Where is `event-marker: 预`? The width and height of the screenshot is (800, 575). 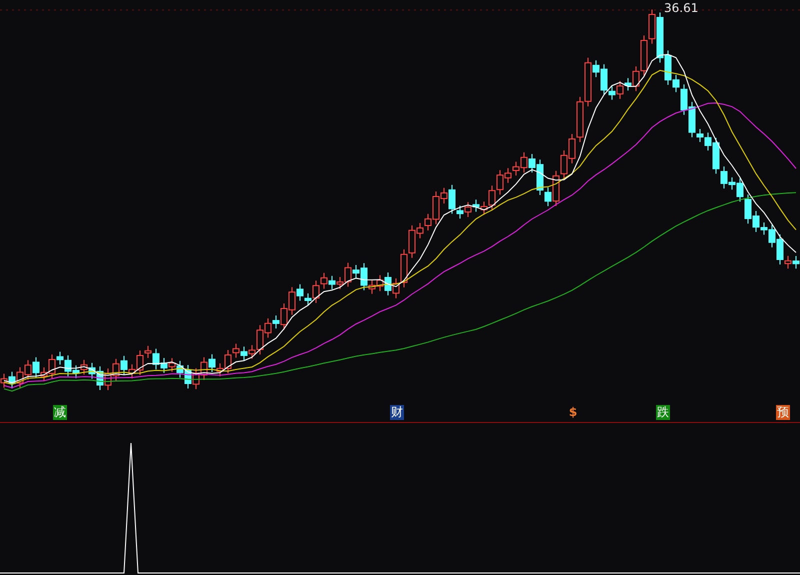 event-marker: 预 is located at coordinates (783, 412).